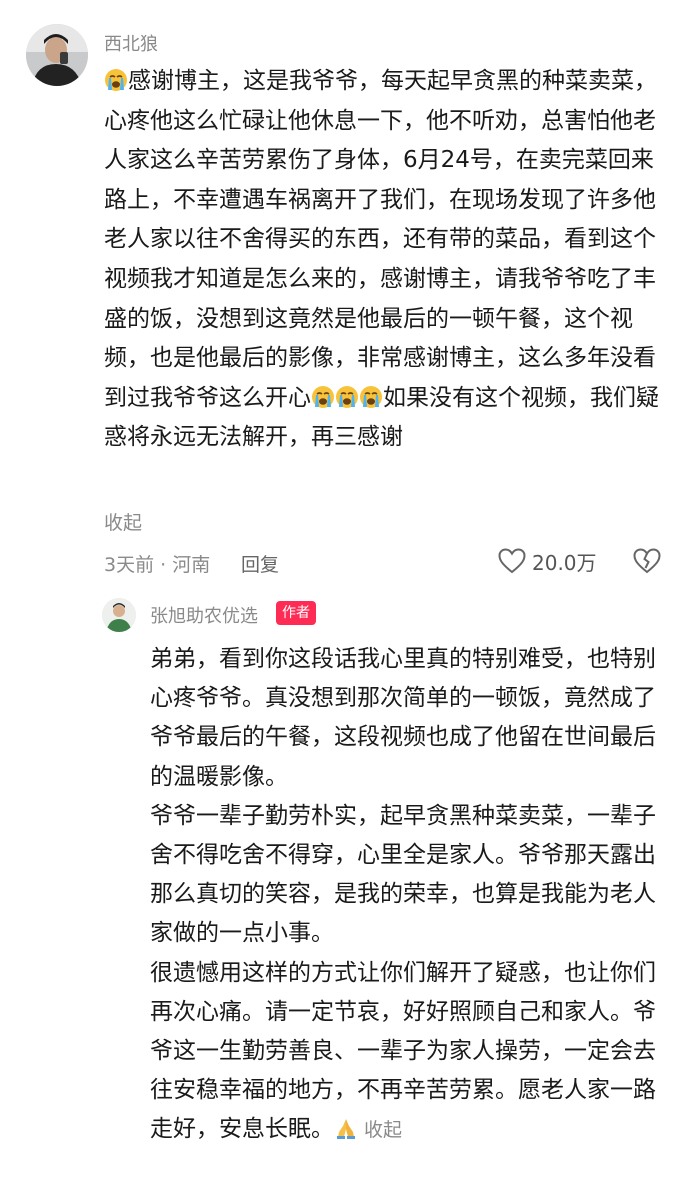 This screenshot has height=1196, width=690. Describe the element at coordinates (57, 55) in the screenshot. I see `commenter-avatar` at that location.